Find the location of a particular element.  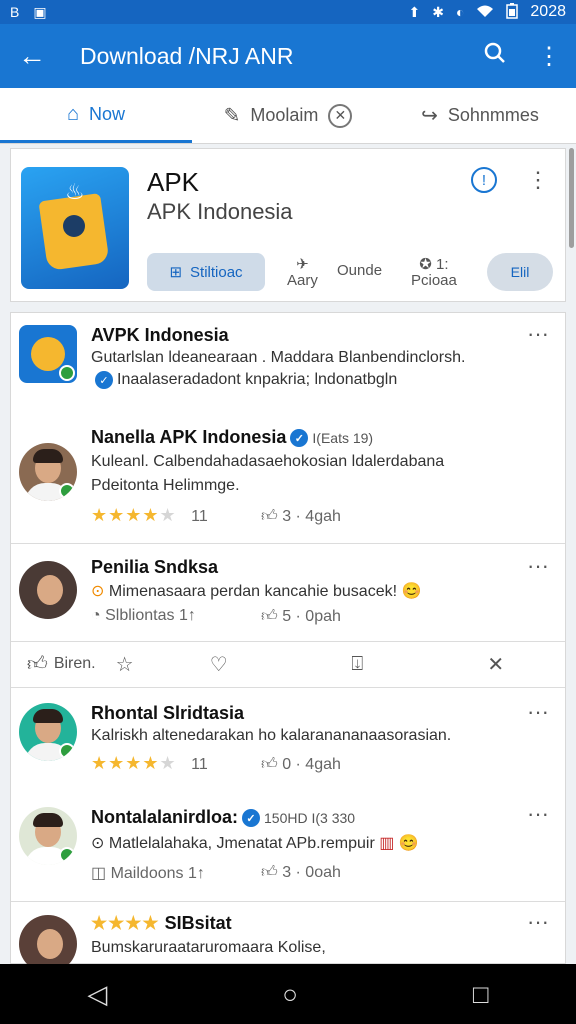

stat-label: Ounde is located at coordinates (360, 270).